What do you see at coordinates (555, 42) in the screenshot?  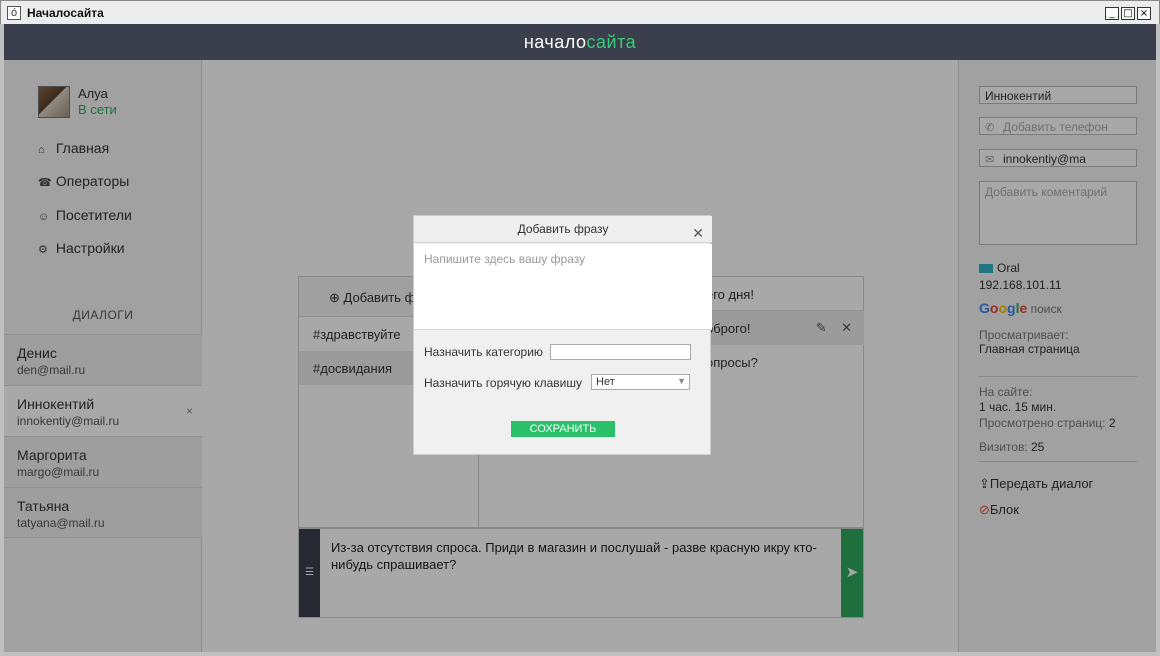 I see `logo-part-1: начало` at bounding box center [555, 42].